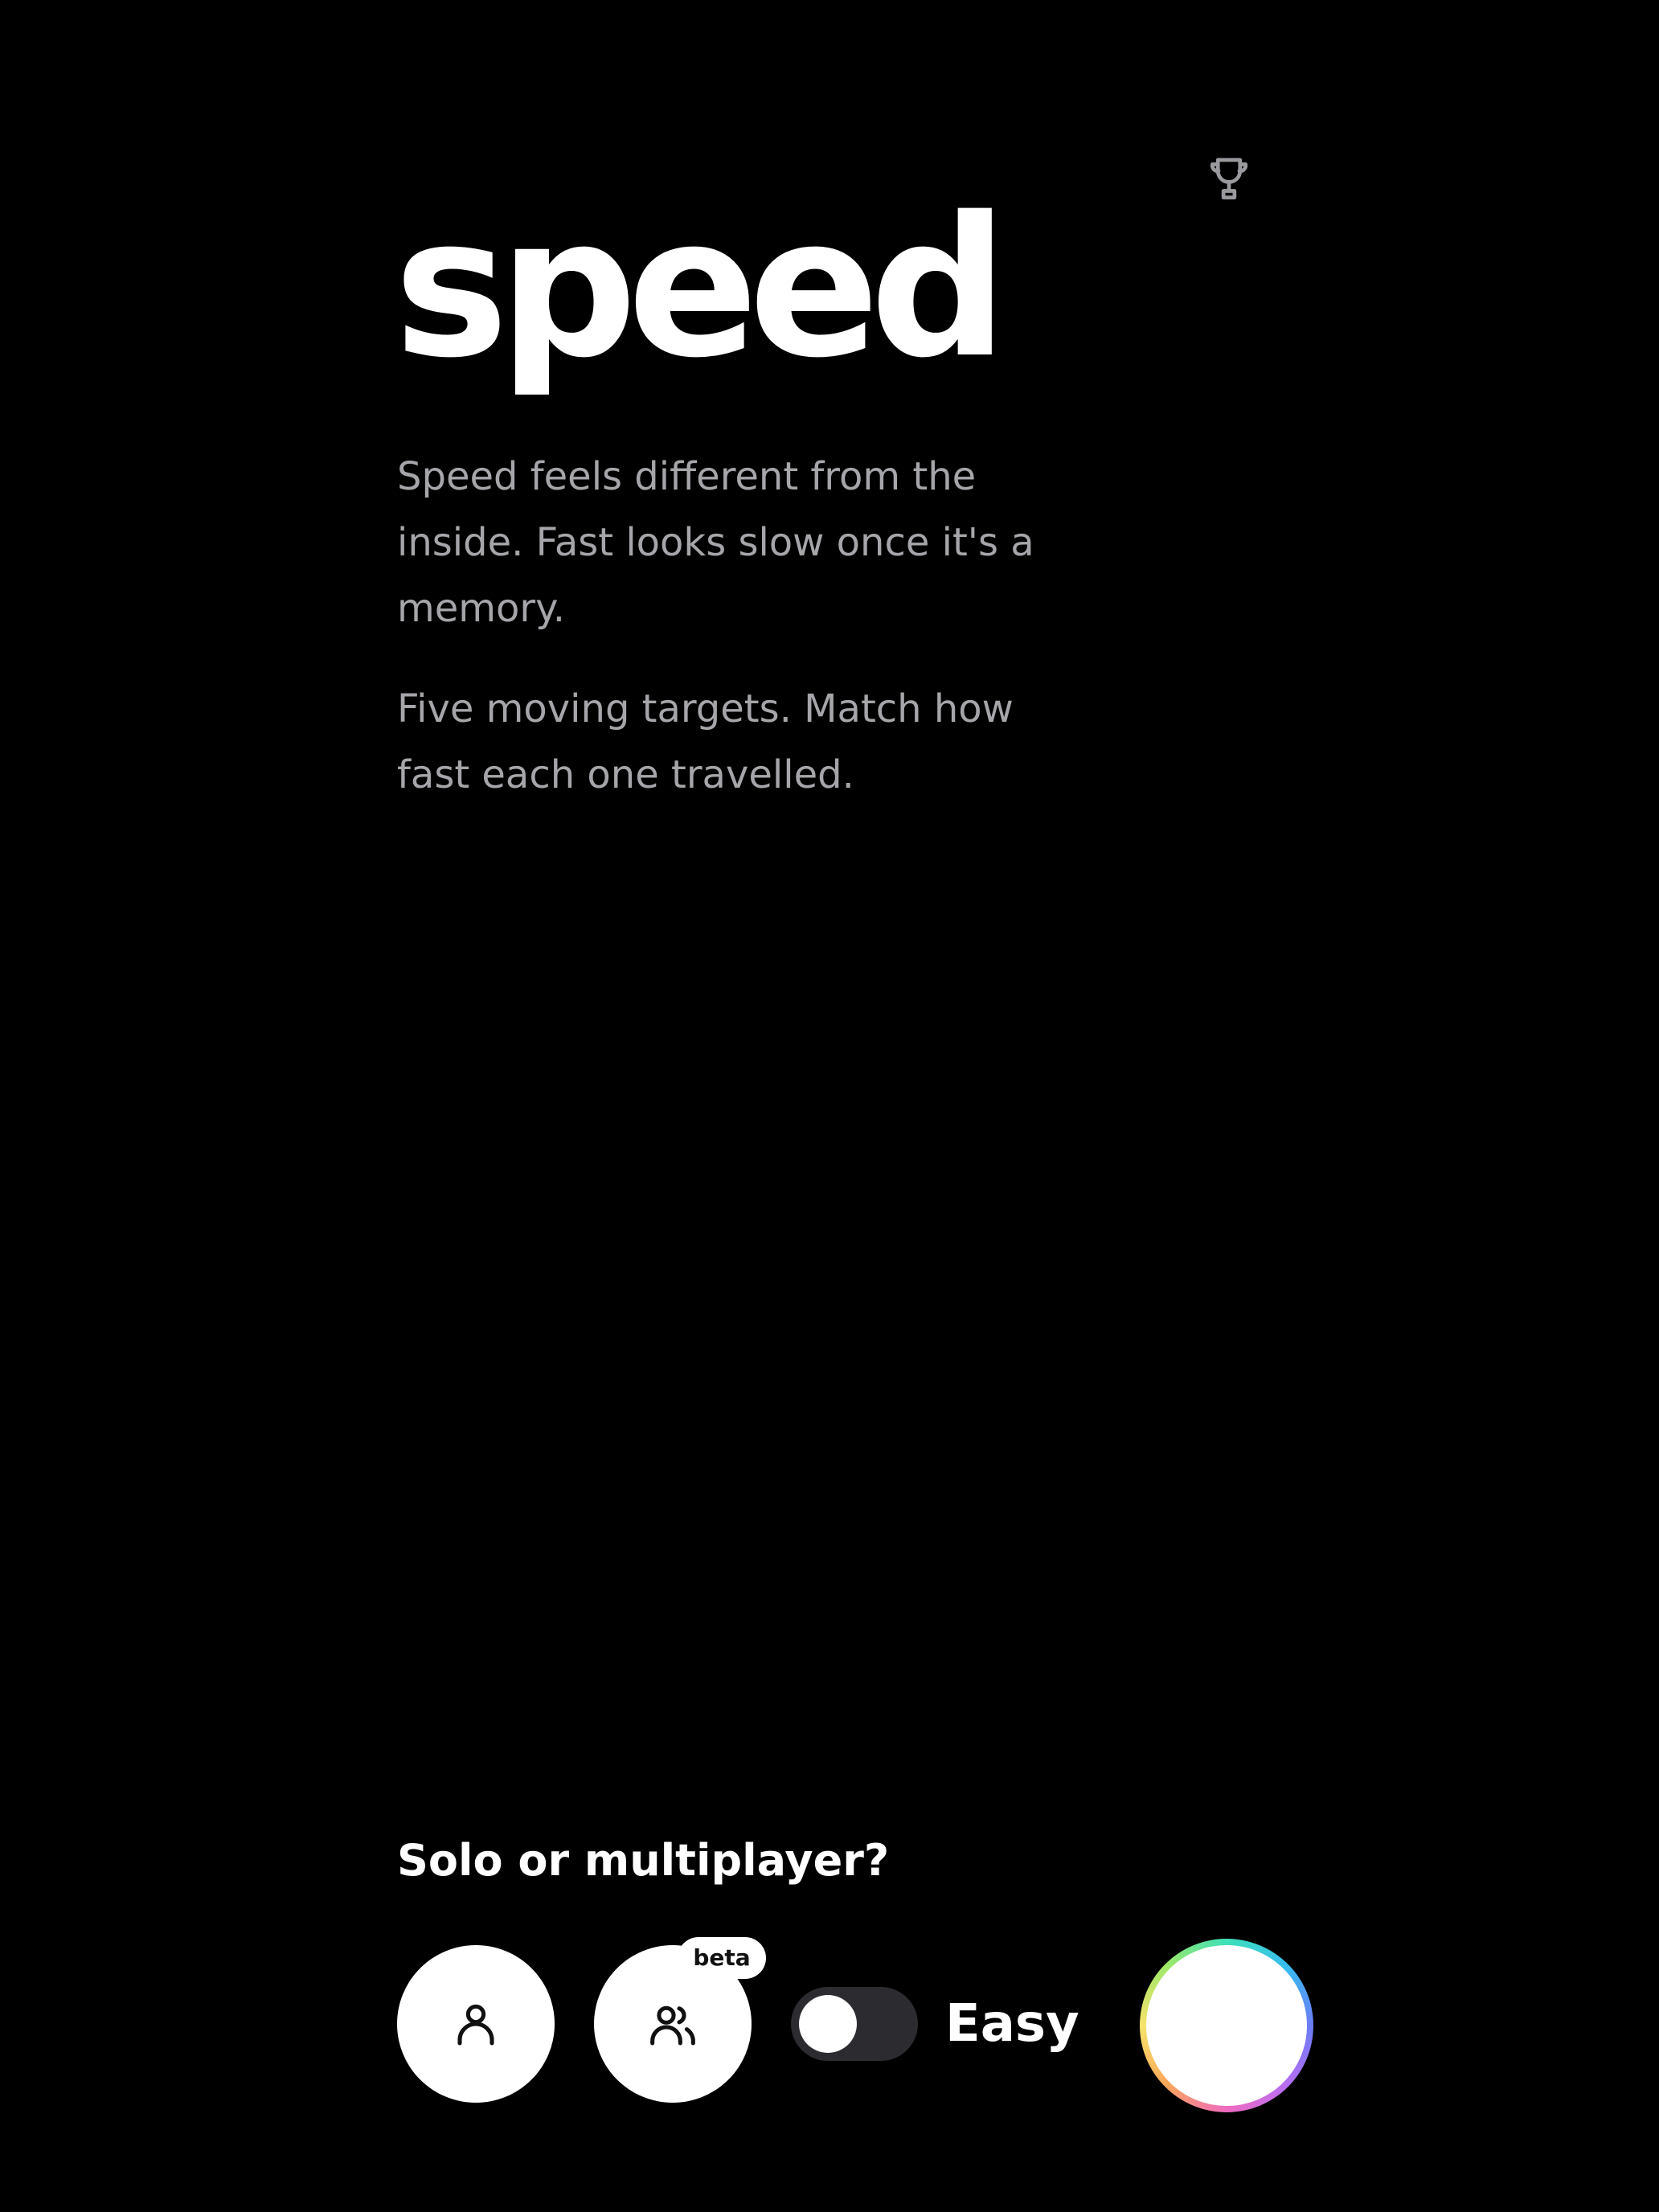  What do you see at coordinates (1229, 177) in the screenshot?
I see `trophy-icon` at bounding box center [1229, 177].